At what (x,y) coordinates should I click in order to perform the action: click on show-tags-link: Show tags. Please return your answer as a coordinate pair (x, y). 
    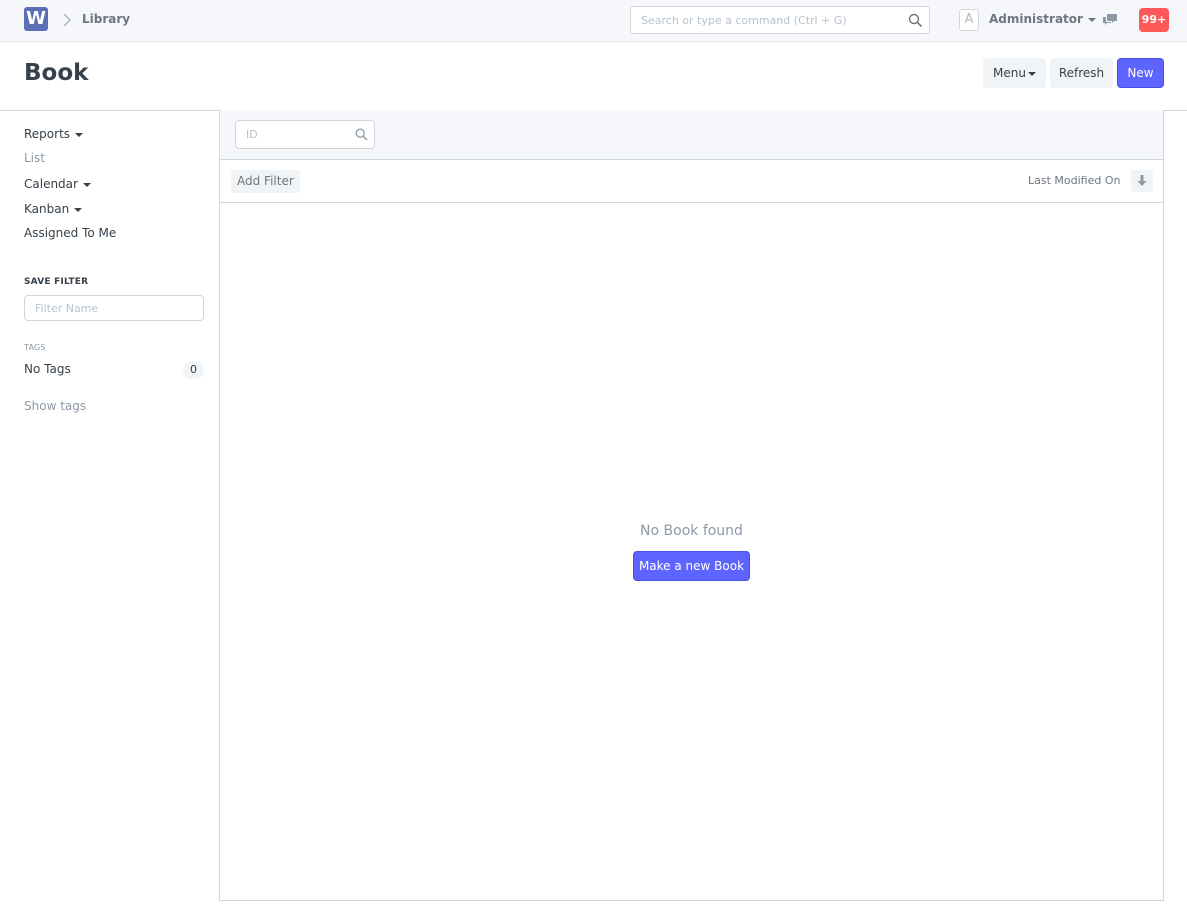
    Looking at the image, I should click on (55, 406).